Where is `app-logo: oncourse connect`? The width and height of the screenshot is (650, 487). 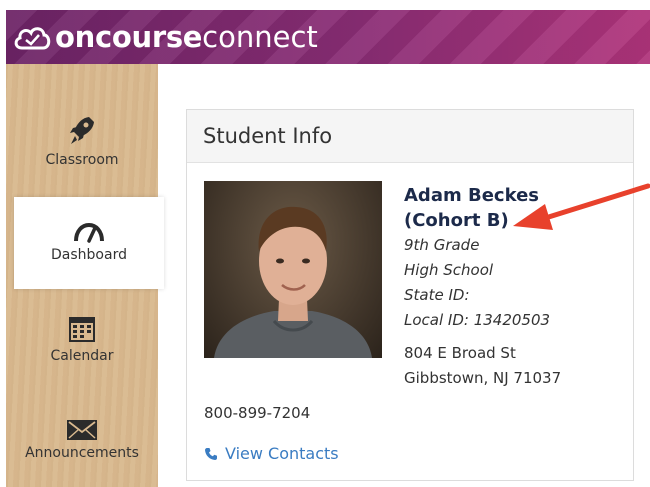
app-logo: oncourse connect is located at coordinates (162, 37).